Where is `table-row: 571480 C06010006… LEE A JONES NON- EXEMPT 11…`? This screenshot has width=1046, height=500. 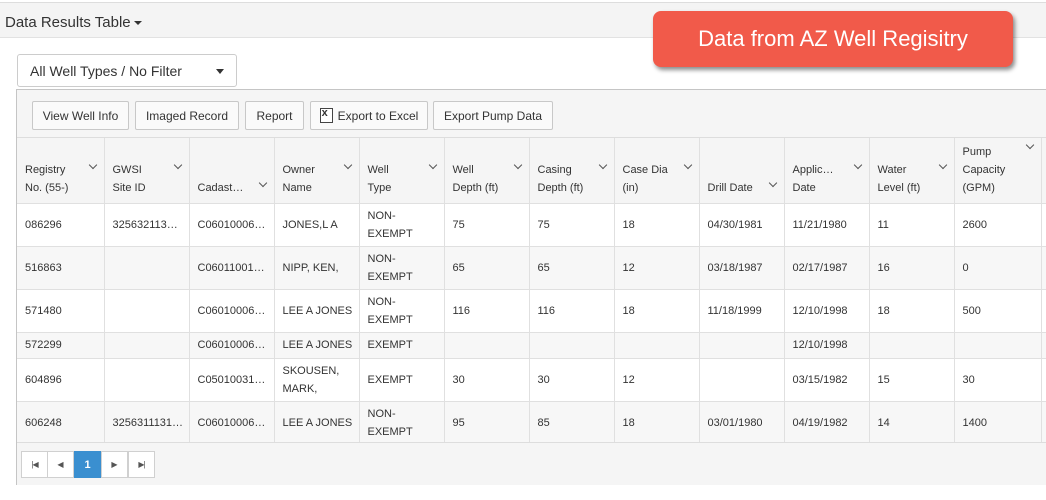 table-row: 571480 C06010006… LEE A JONES NON- EXEMPT 11… is located at coordinates (531, 311).